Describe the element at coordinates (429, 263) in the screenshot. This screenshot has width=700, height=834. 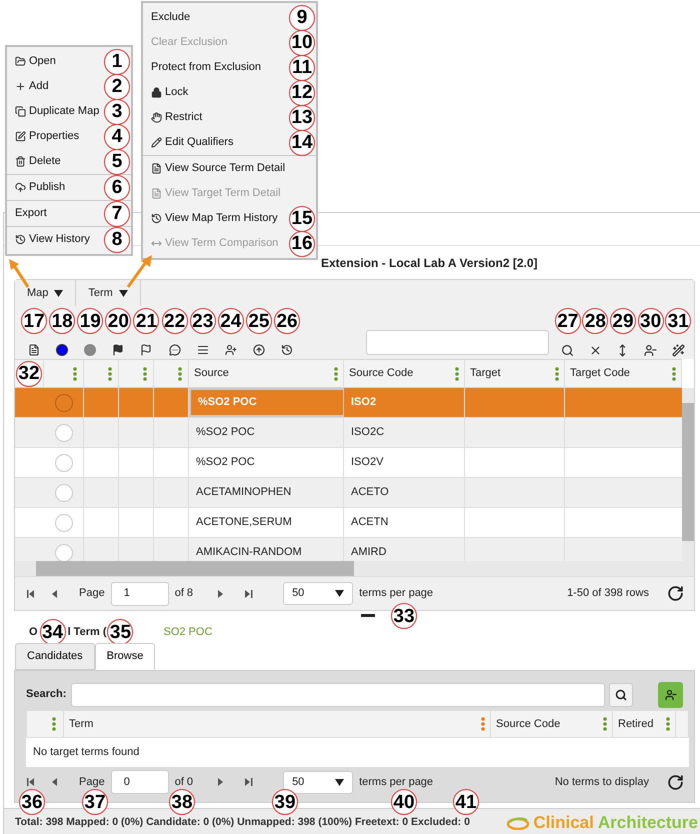
I see `page-title: Extension - Local Lab A Version2 [2.0]` at that location.